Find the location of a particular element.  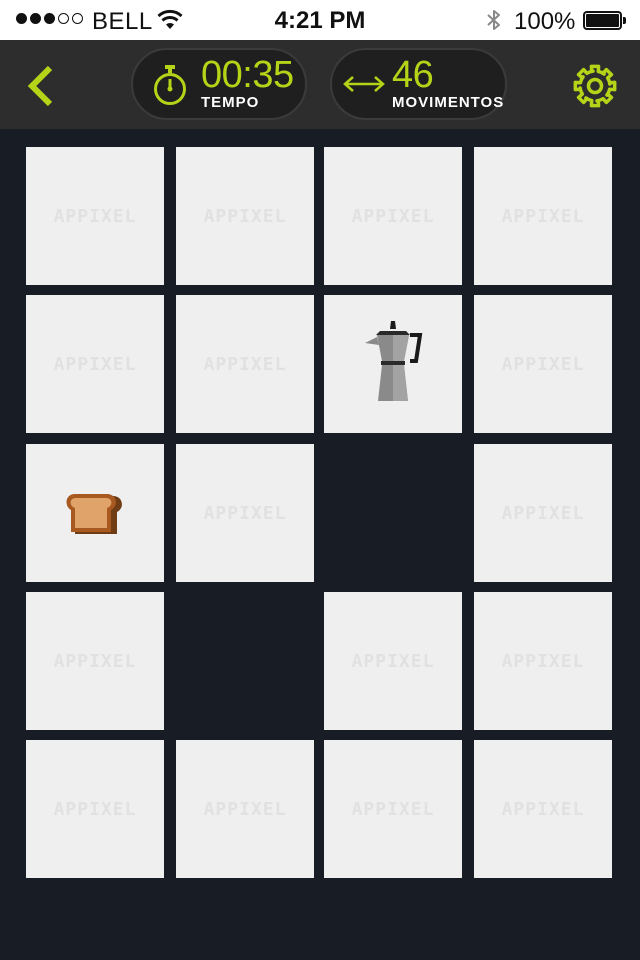

timer-value: 00:35 is located at coordinates (247, 75).